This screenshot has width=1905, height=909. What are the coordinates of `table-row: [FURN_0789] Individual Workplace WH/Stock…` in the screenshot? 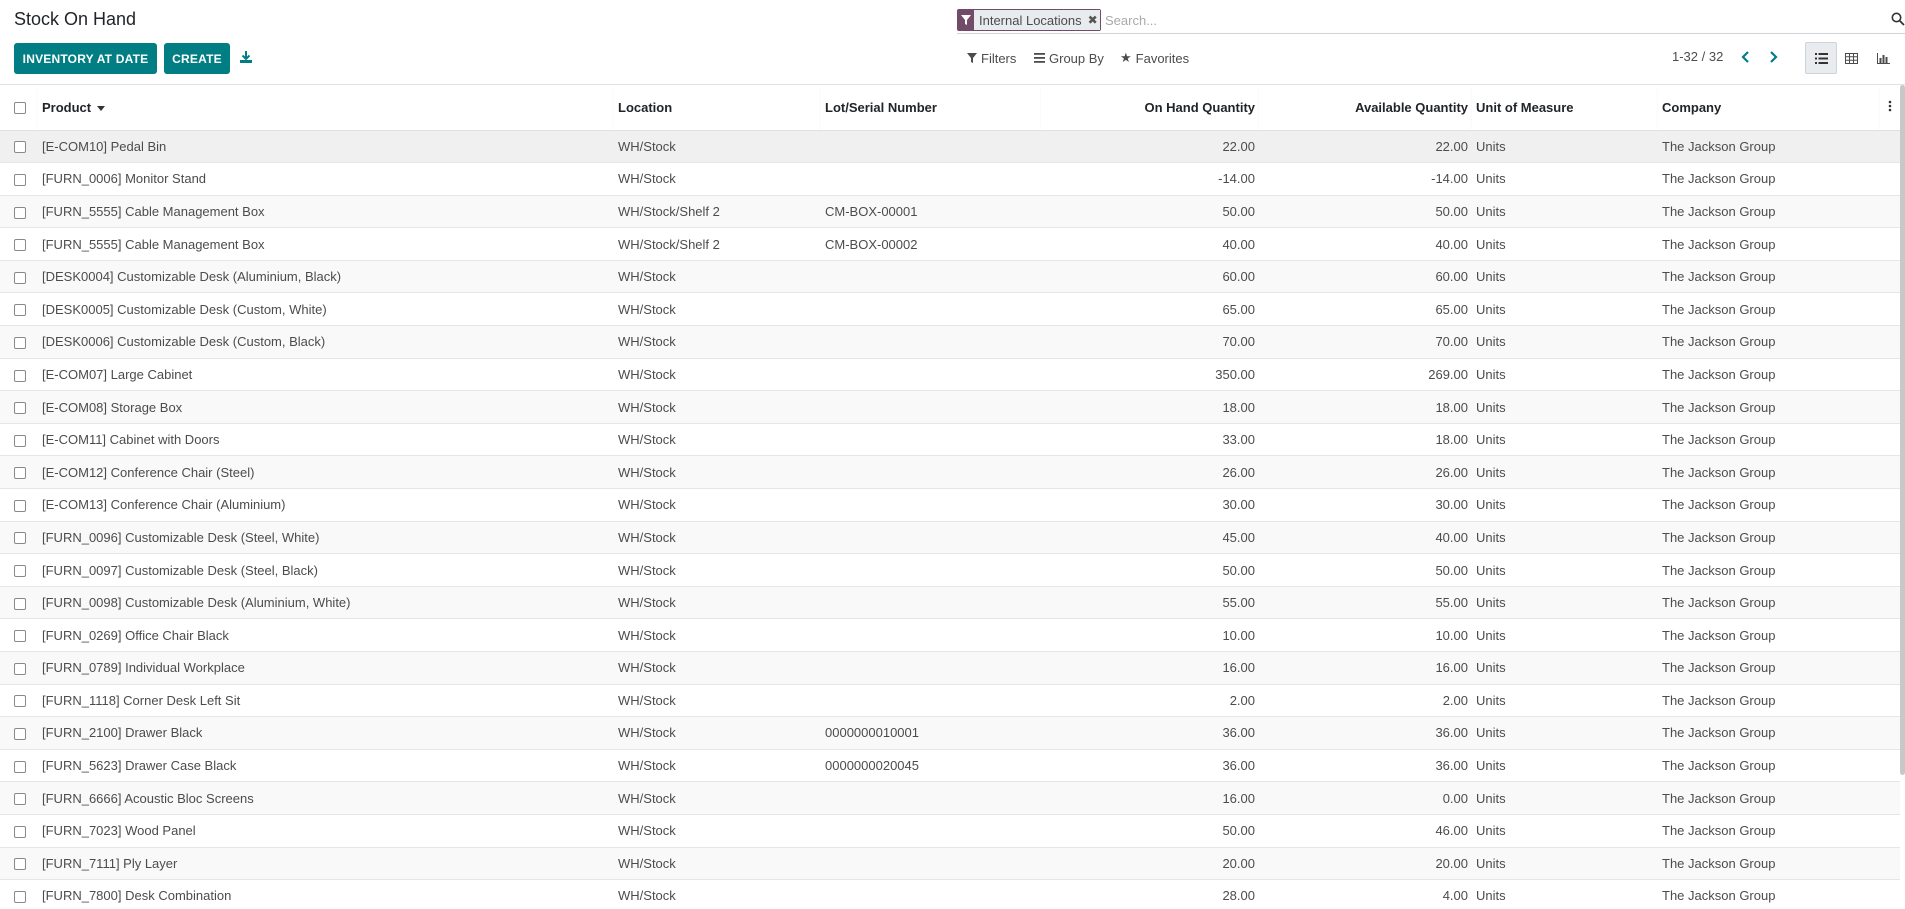 It's located at (950, 668).